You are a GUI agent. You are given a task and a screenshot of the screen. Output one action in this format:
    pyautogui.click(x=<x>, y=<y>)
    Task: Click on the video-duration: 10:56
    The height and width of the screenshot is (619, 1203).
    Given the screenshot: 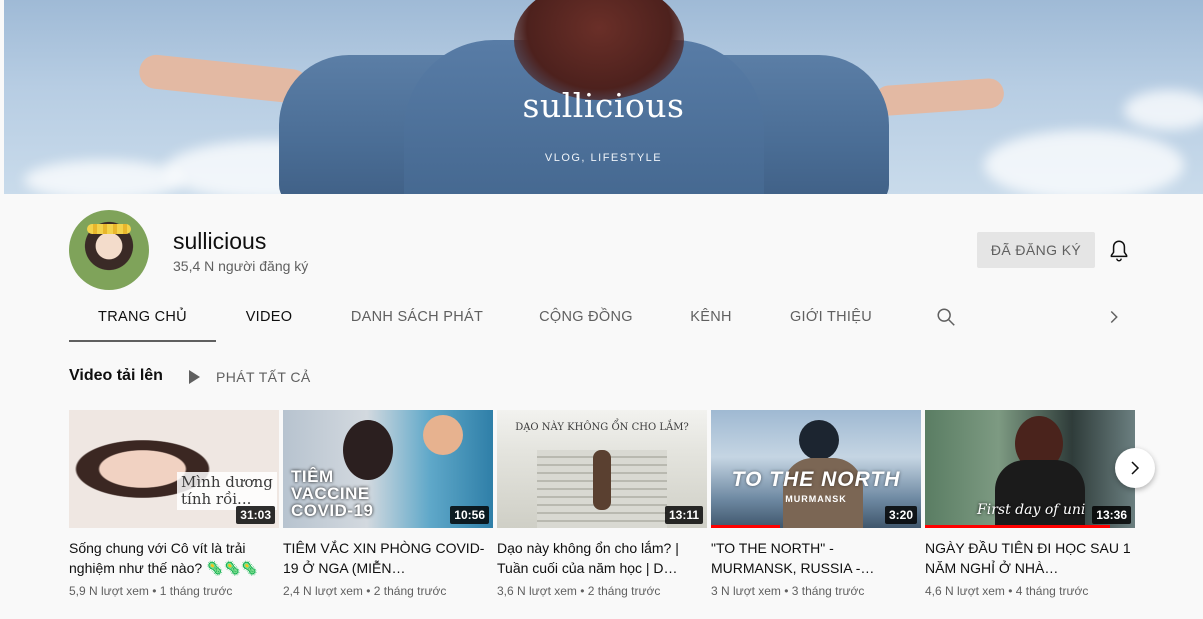 What is the action you would take?
    pyautogui.click(x=469, y=515)
    